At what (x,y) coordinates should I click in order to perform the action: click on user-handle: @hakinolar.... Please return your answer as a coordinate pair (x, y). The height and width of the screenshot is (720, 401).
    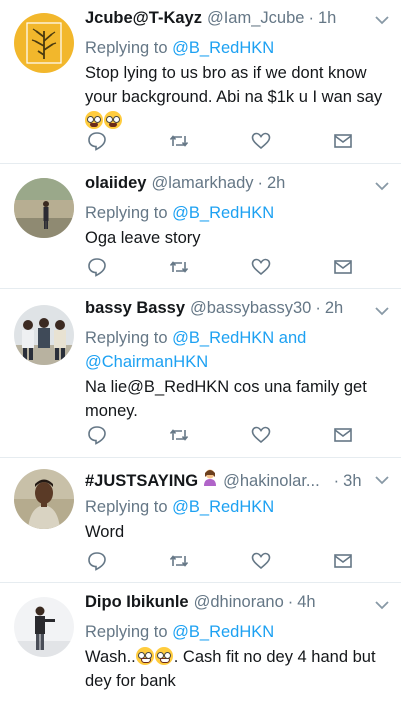
    Looking at the image, I should click on (271, 481).